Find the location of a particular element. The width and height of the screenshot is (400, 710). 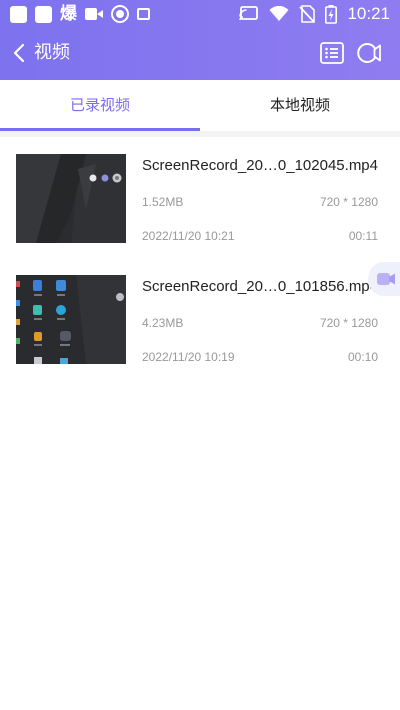

tab-bar: 已录视频 本地视频 is located at coordinates (200, 105).